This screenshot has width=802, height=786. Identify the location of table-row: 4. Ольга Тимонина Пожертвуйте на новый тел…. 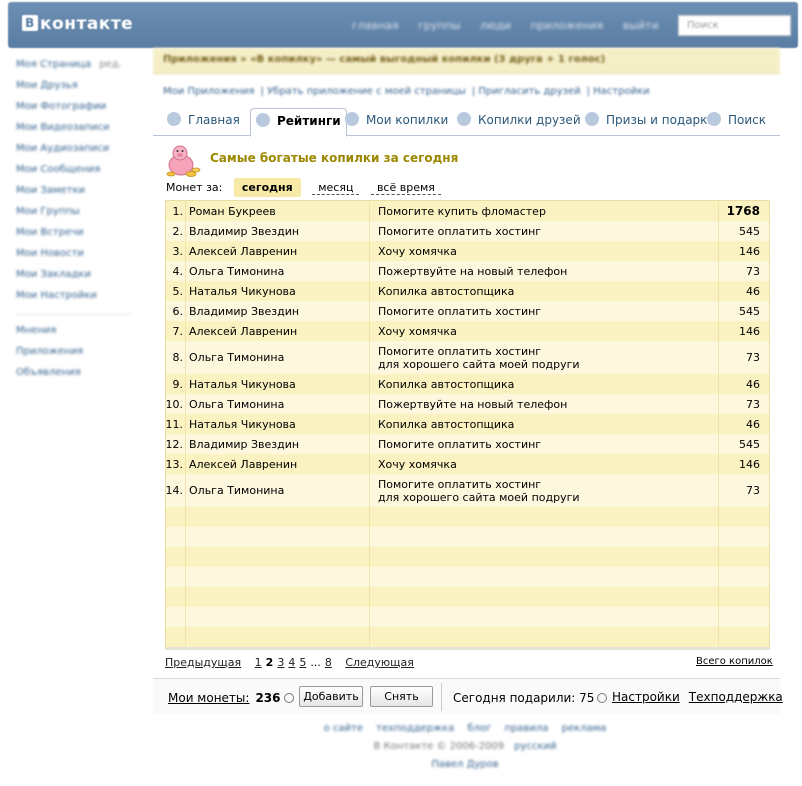
(467, 271).